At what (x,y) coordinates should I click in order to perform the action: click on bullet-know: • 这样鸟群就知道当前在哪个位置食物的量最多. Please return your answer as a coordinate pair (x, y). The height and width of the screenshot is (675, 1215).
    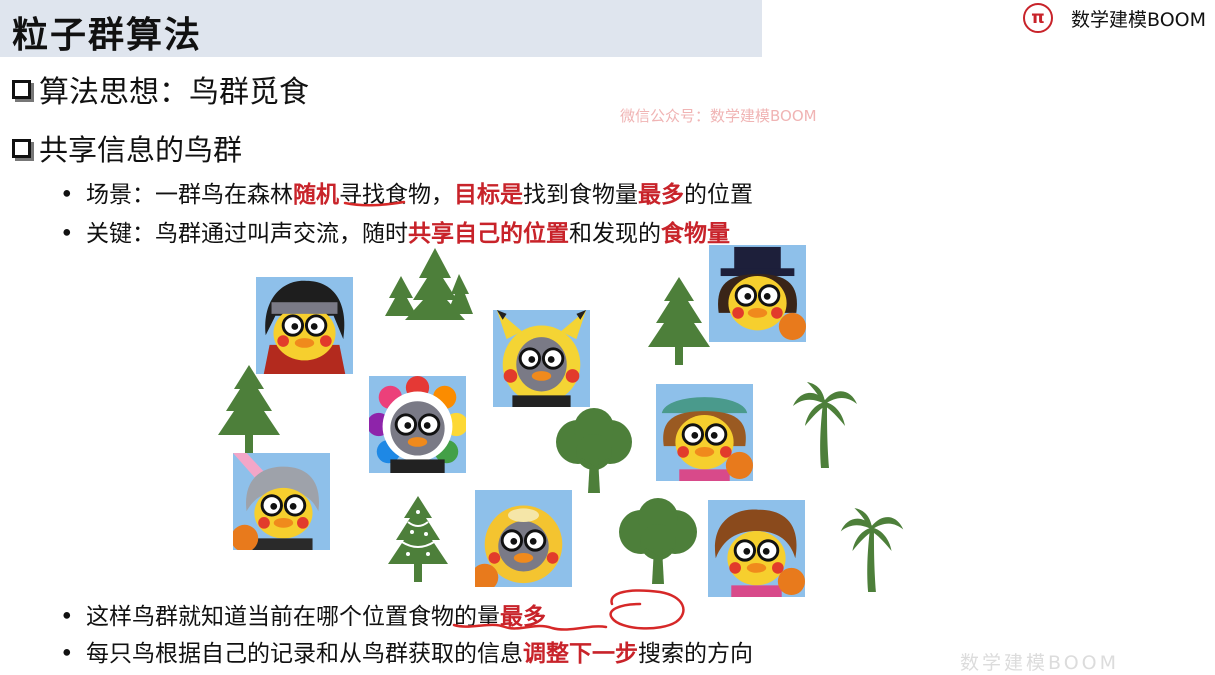
    Looking at the image, I should click on (303, 614).